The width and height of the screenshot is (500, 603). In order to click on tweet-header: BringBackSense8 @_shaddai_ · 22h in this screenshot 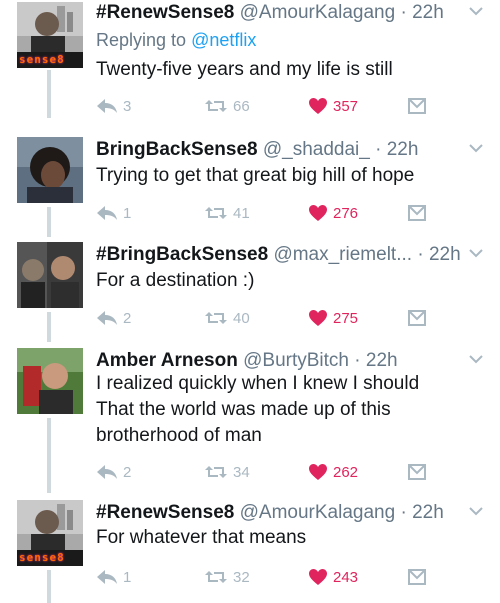, I will do `click(278, 150)`.